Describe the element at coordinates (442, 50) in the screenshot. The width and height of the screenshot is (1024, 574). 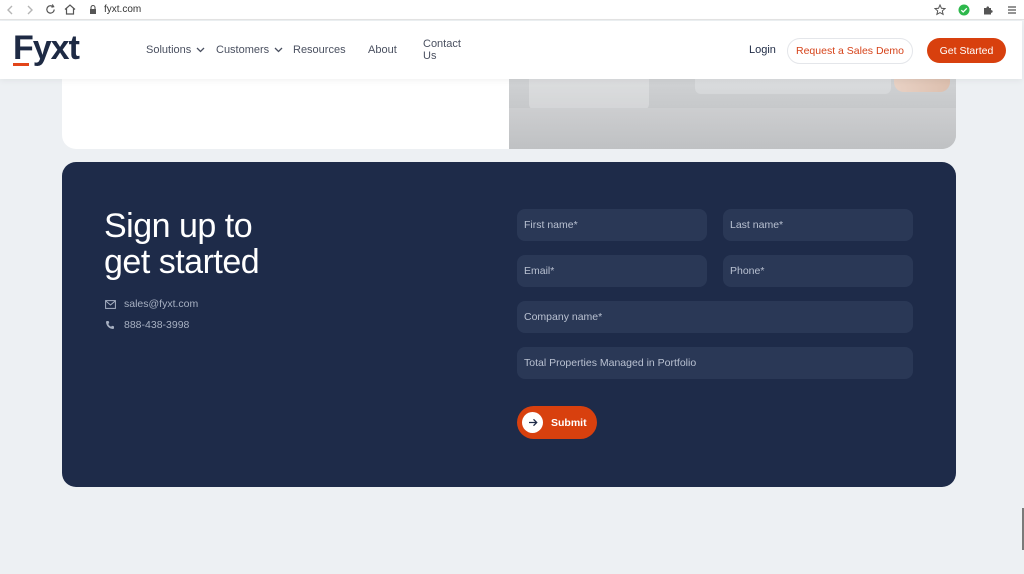
I see `nav-contact-us: Contact Us` at that location.